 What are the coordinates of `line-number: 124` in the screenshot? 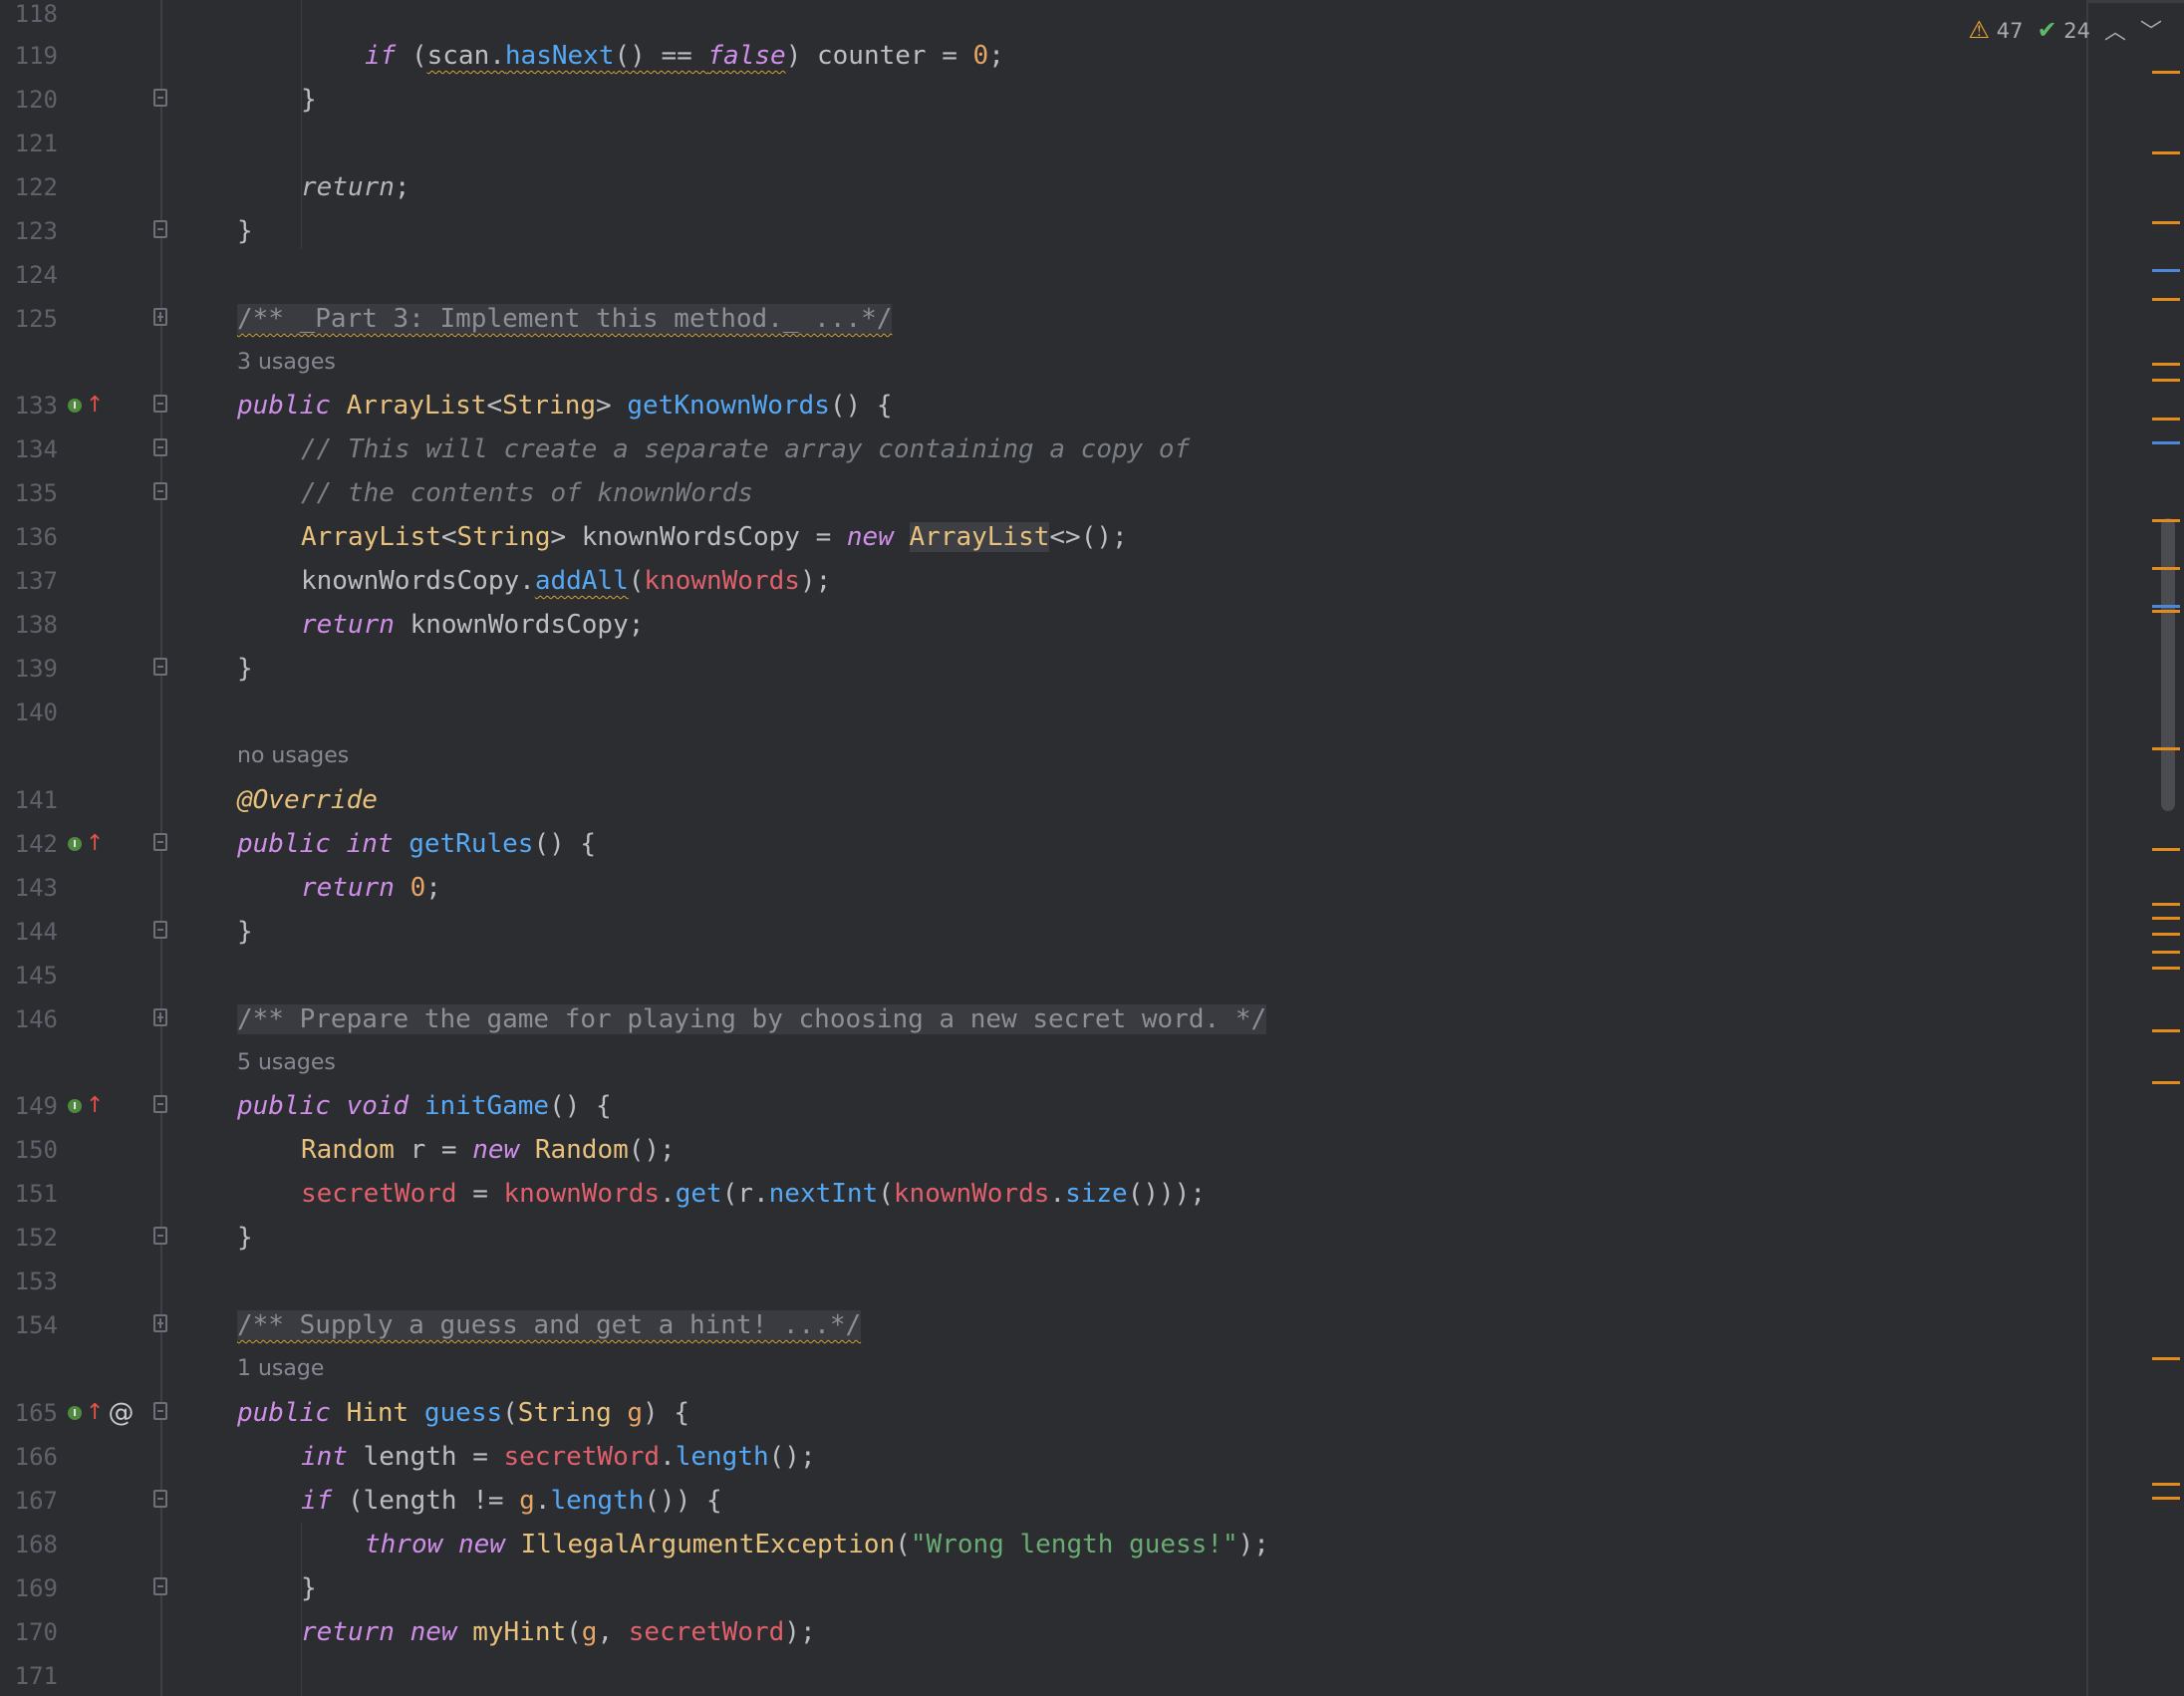 It's located at (36, 275).